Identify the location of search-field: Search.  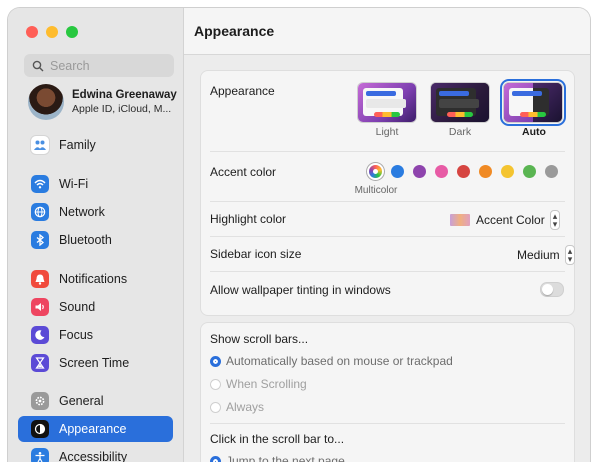
(99, 65).